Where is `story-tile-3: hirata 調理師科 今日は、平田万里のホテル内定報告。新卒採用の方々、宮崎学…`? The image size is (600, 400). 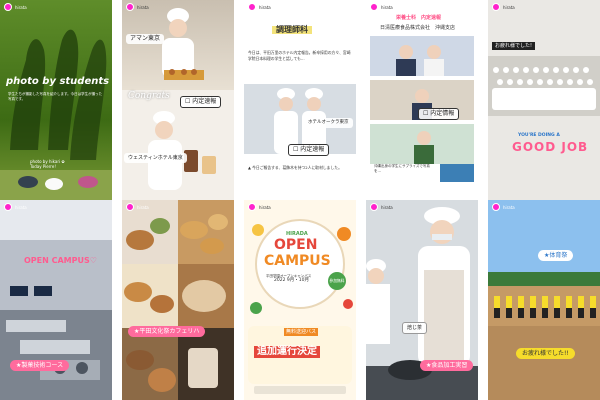 story-tile-3: hirata 調理師科 今日は、平田万里のホテル内定報告。新卒採用の方々、宮崎学… is located at coordinates (300, 100).